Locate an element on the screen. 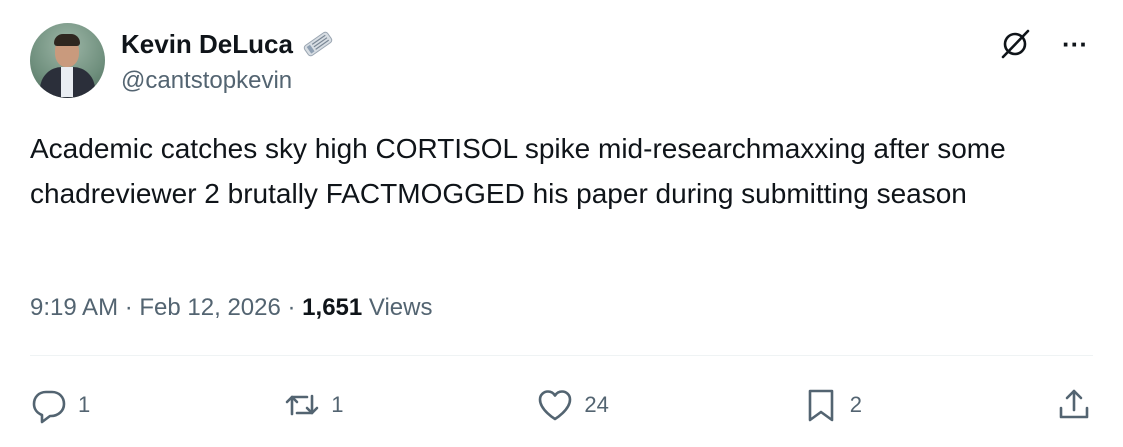 The image size is (1123, 447). bookmark-button: 2 is located at coordinates (832, 405).